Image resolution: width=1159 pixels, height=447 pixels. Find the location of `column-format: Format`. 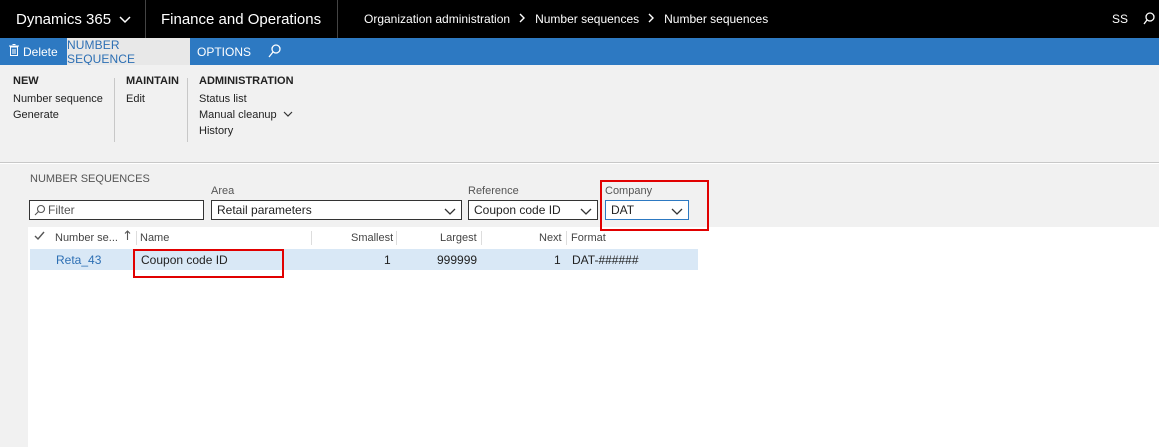

column-format: Format is located at coordinates (588, 238).